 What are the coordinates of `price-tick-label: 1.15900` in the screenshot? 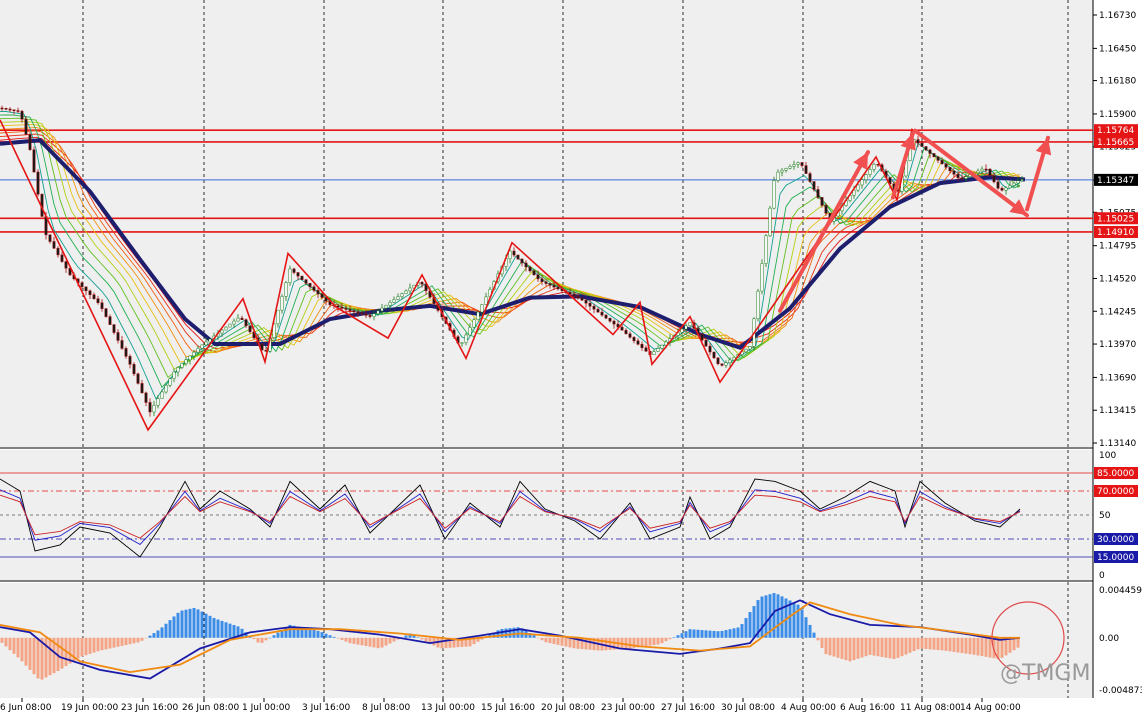 It's located at (1117, 115).